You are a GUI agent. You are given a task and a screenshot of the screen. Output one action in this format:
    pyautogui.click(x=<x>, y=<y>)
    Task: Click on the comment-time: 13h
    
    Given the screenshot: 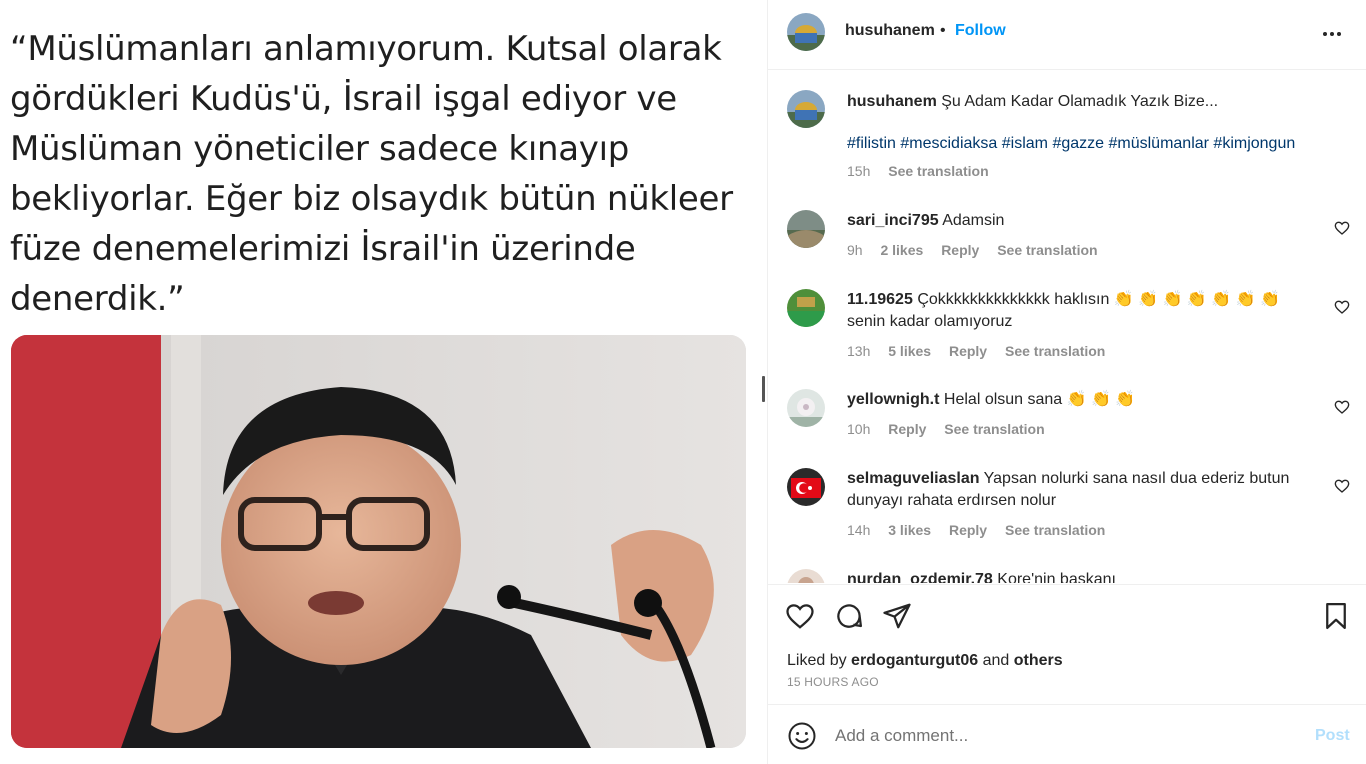 What is the action you would take?
    pyautogui.click(x=858, y=351)
    